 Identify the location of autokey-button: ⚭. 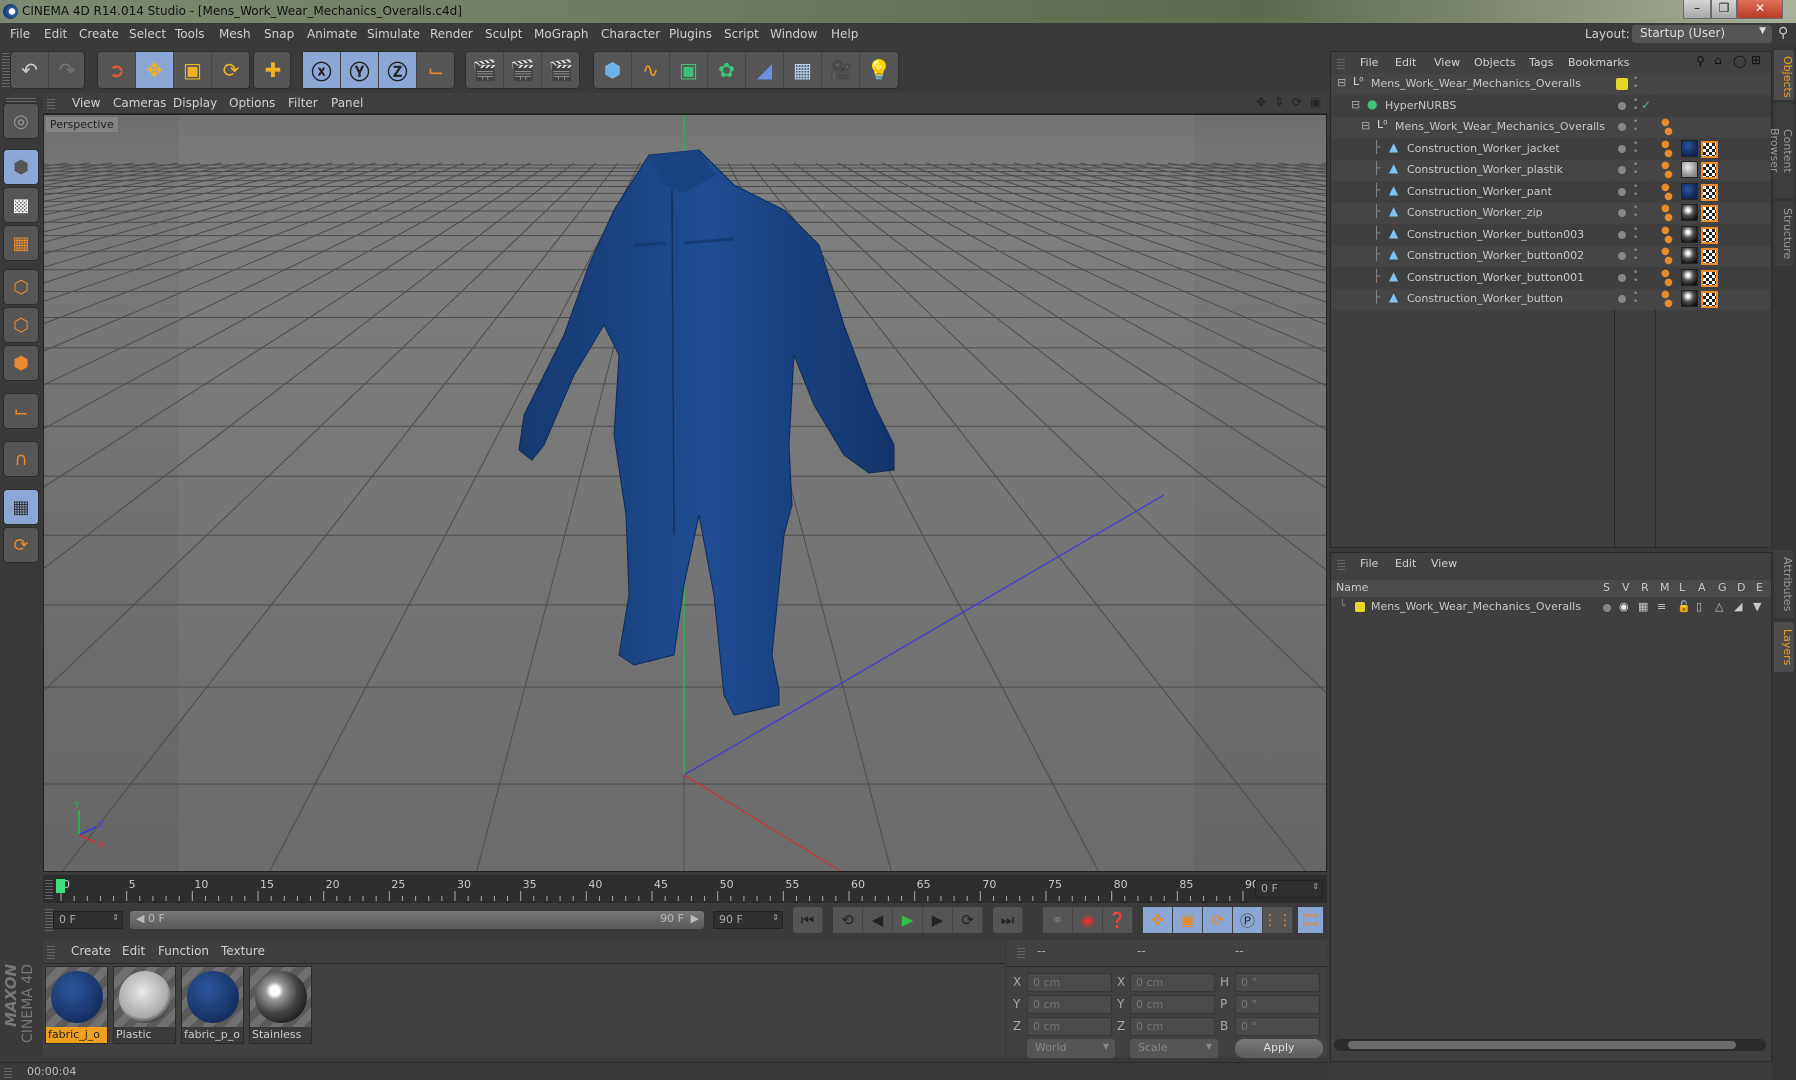
(1058, 920).